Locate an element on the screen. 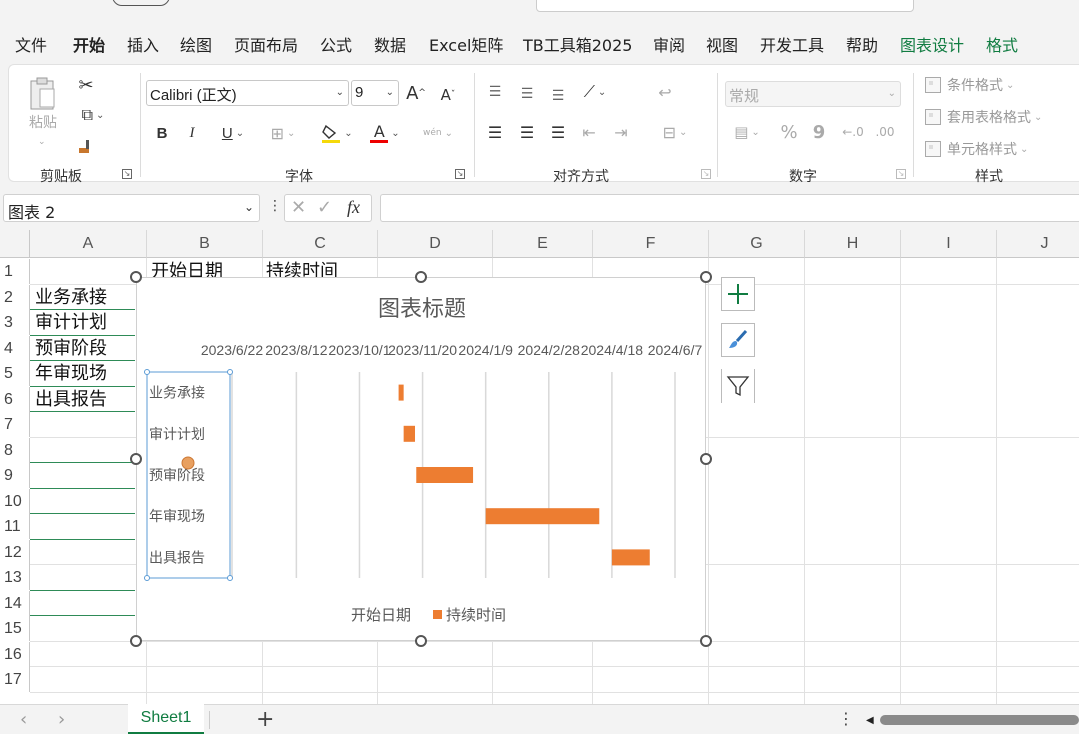 This screenshot has height=734, width=1079. alignment-launcher: ↘ is located at coordinates (706, 174).